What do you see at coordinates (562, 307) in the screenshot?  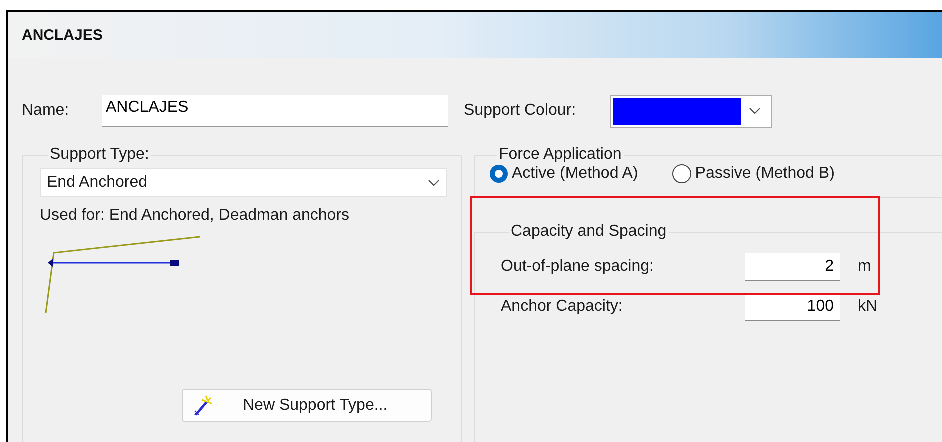 I see `field-label: Anchor Capacity:` at bounding box center [562, 307].